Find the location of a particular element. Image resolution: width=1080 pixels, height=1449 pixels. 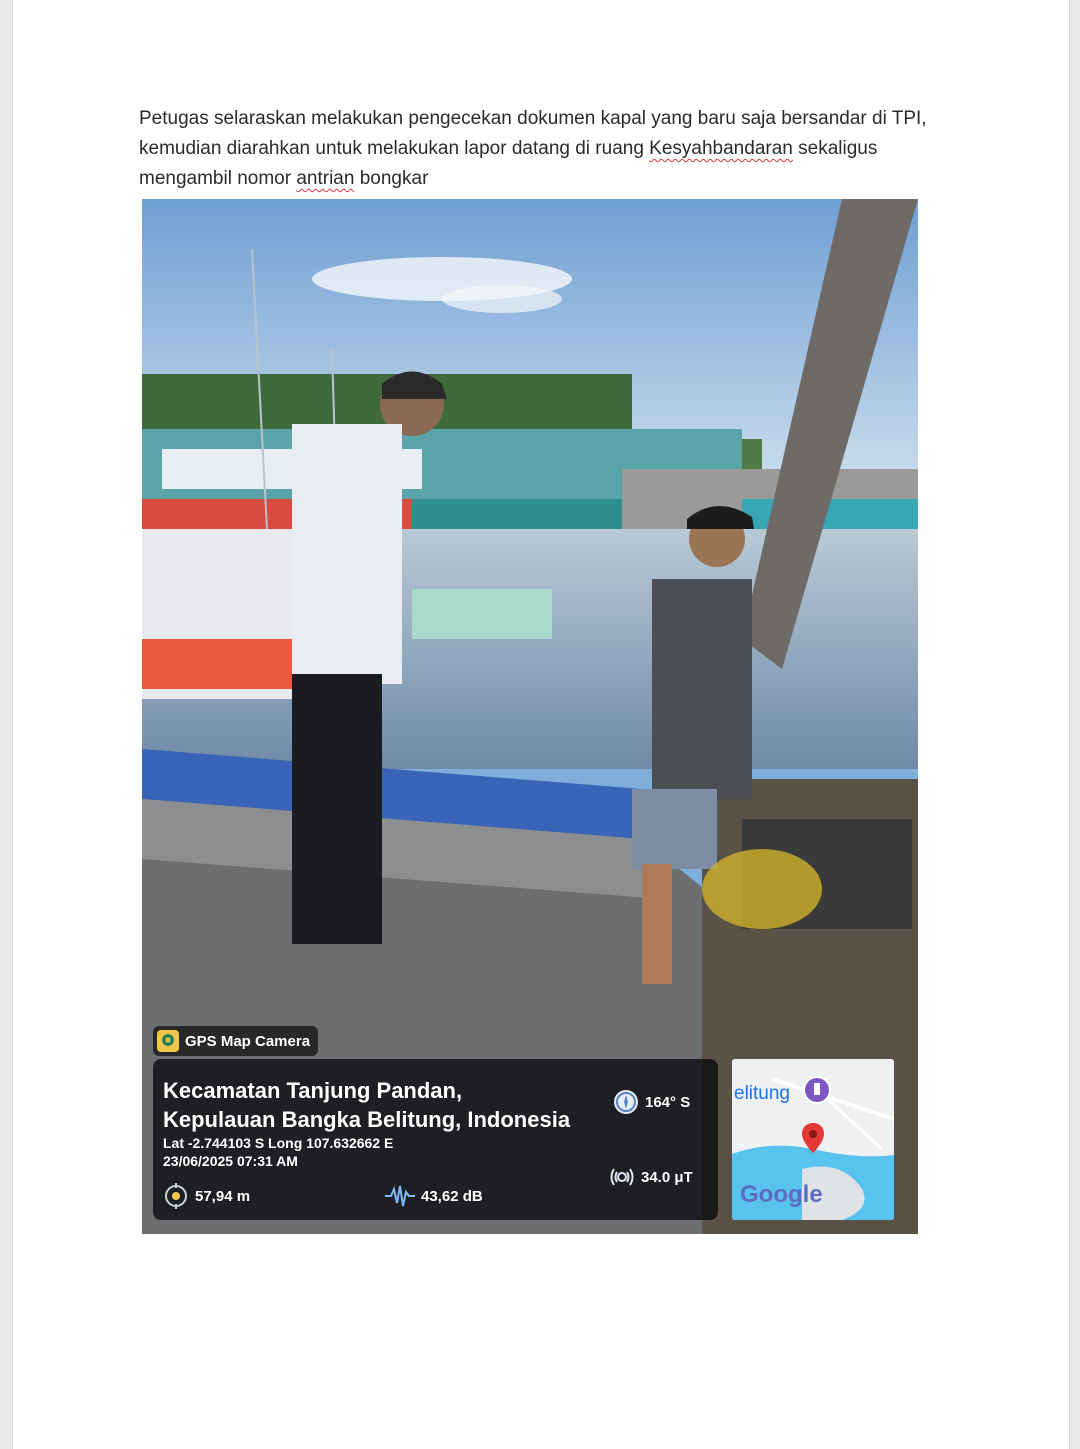

misspelled-word: Kesyahbandaran is located at coordinates (721, 148).